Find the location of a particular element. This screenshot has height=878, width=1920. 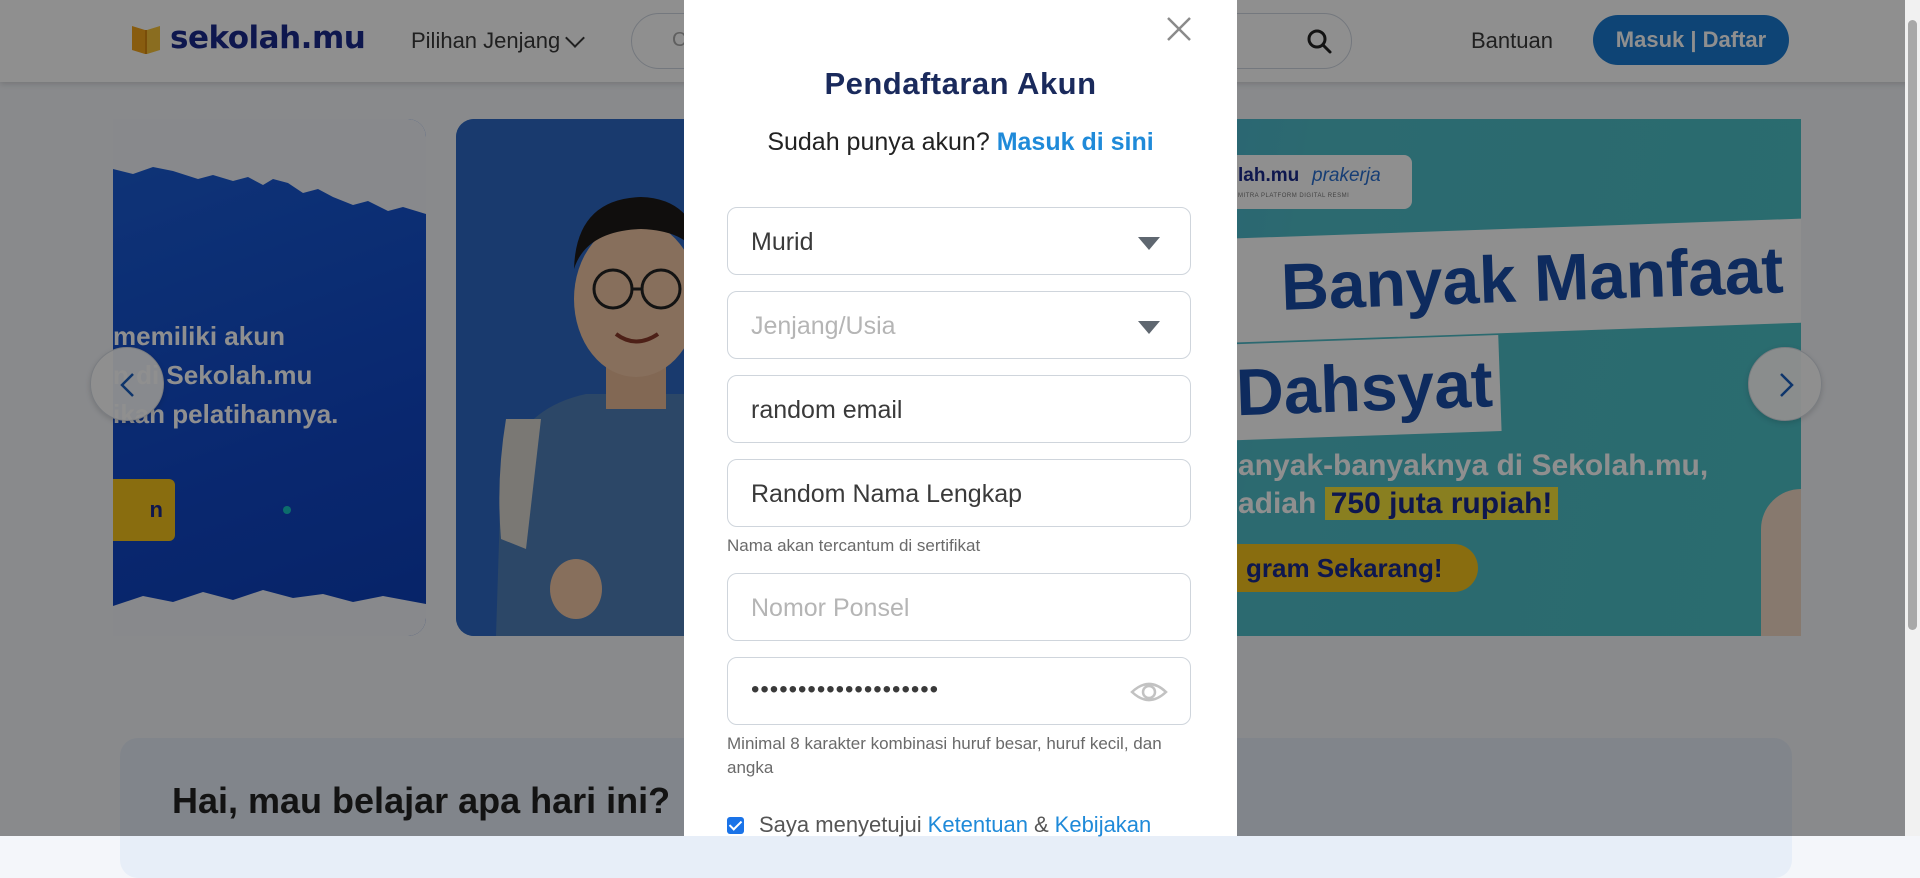

modal-title: Pendaftaran Akun is located at coordinates (960, 83).